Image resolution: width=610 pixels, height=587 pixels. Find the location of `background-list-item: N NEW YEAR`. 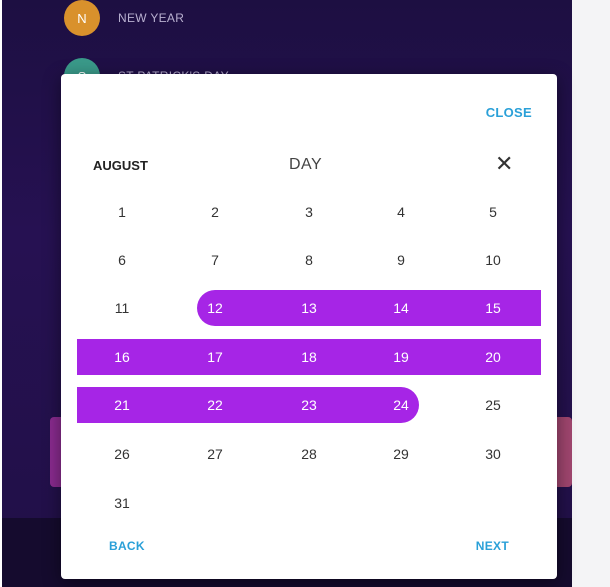

background-list-item: N NEW YEAR is located at coordinates (124, 18).